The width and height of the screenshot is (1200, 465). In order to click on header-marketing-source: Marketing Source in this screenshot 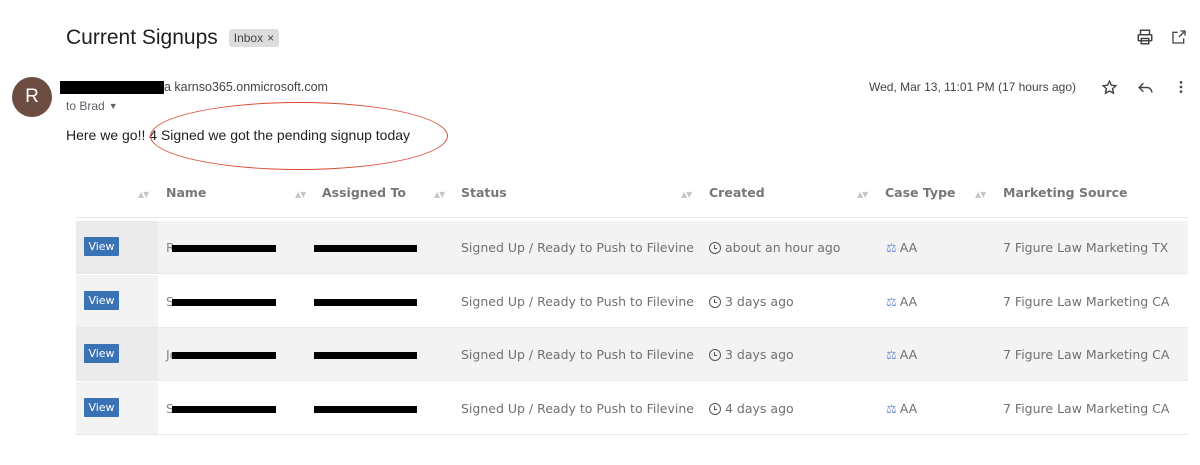, I will do `click(1065, 192)`.